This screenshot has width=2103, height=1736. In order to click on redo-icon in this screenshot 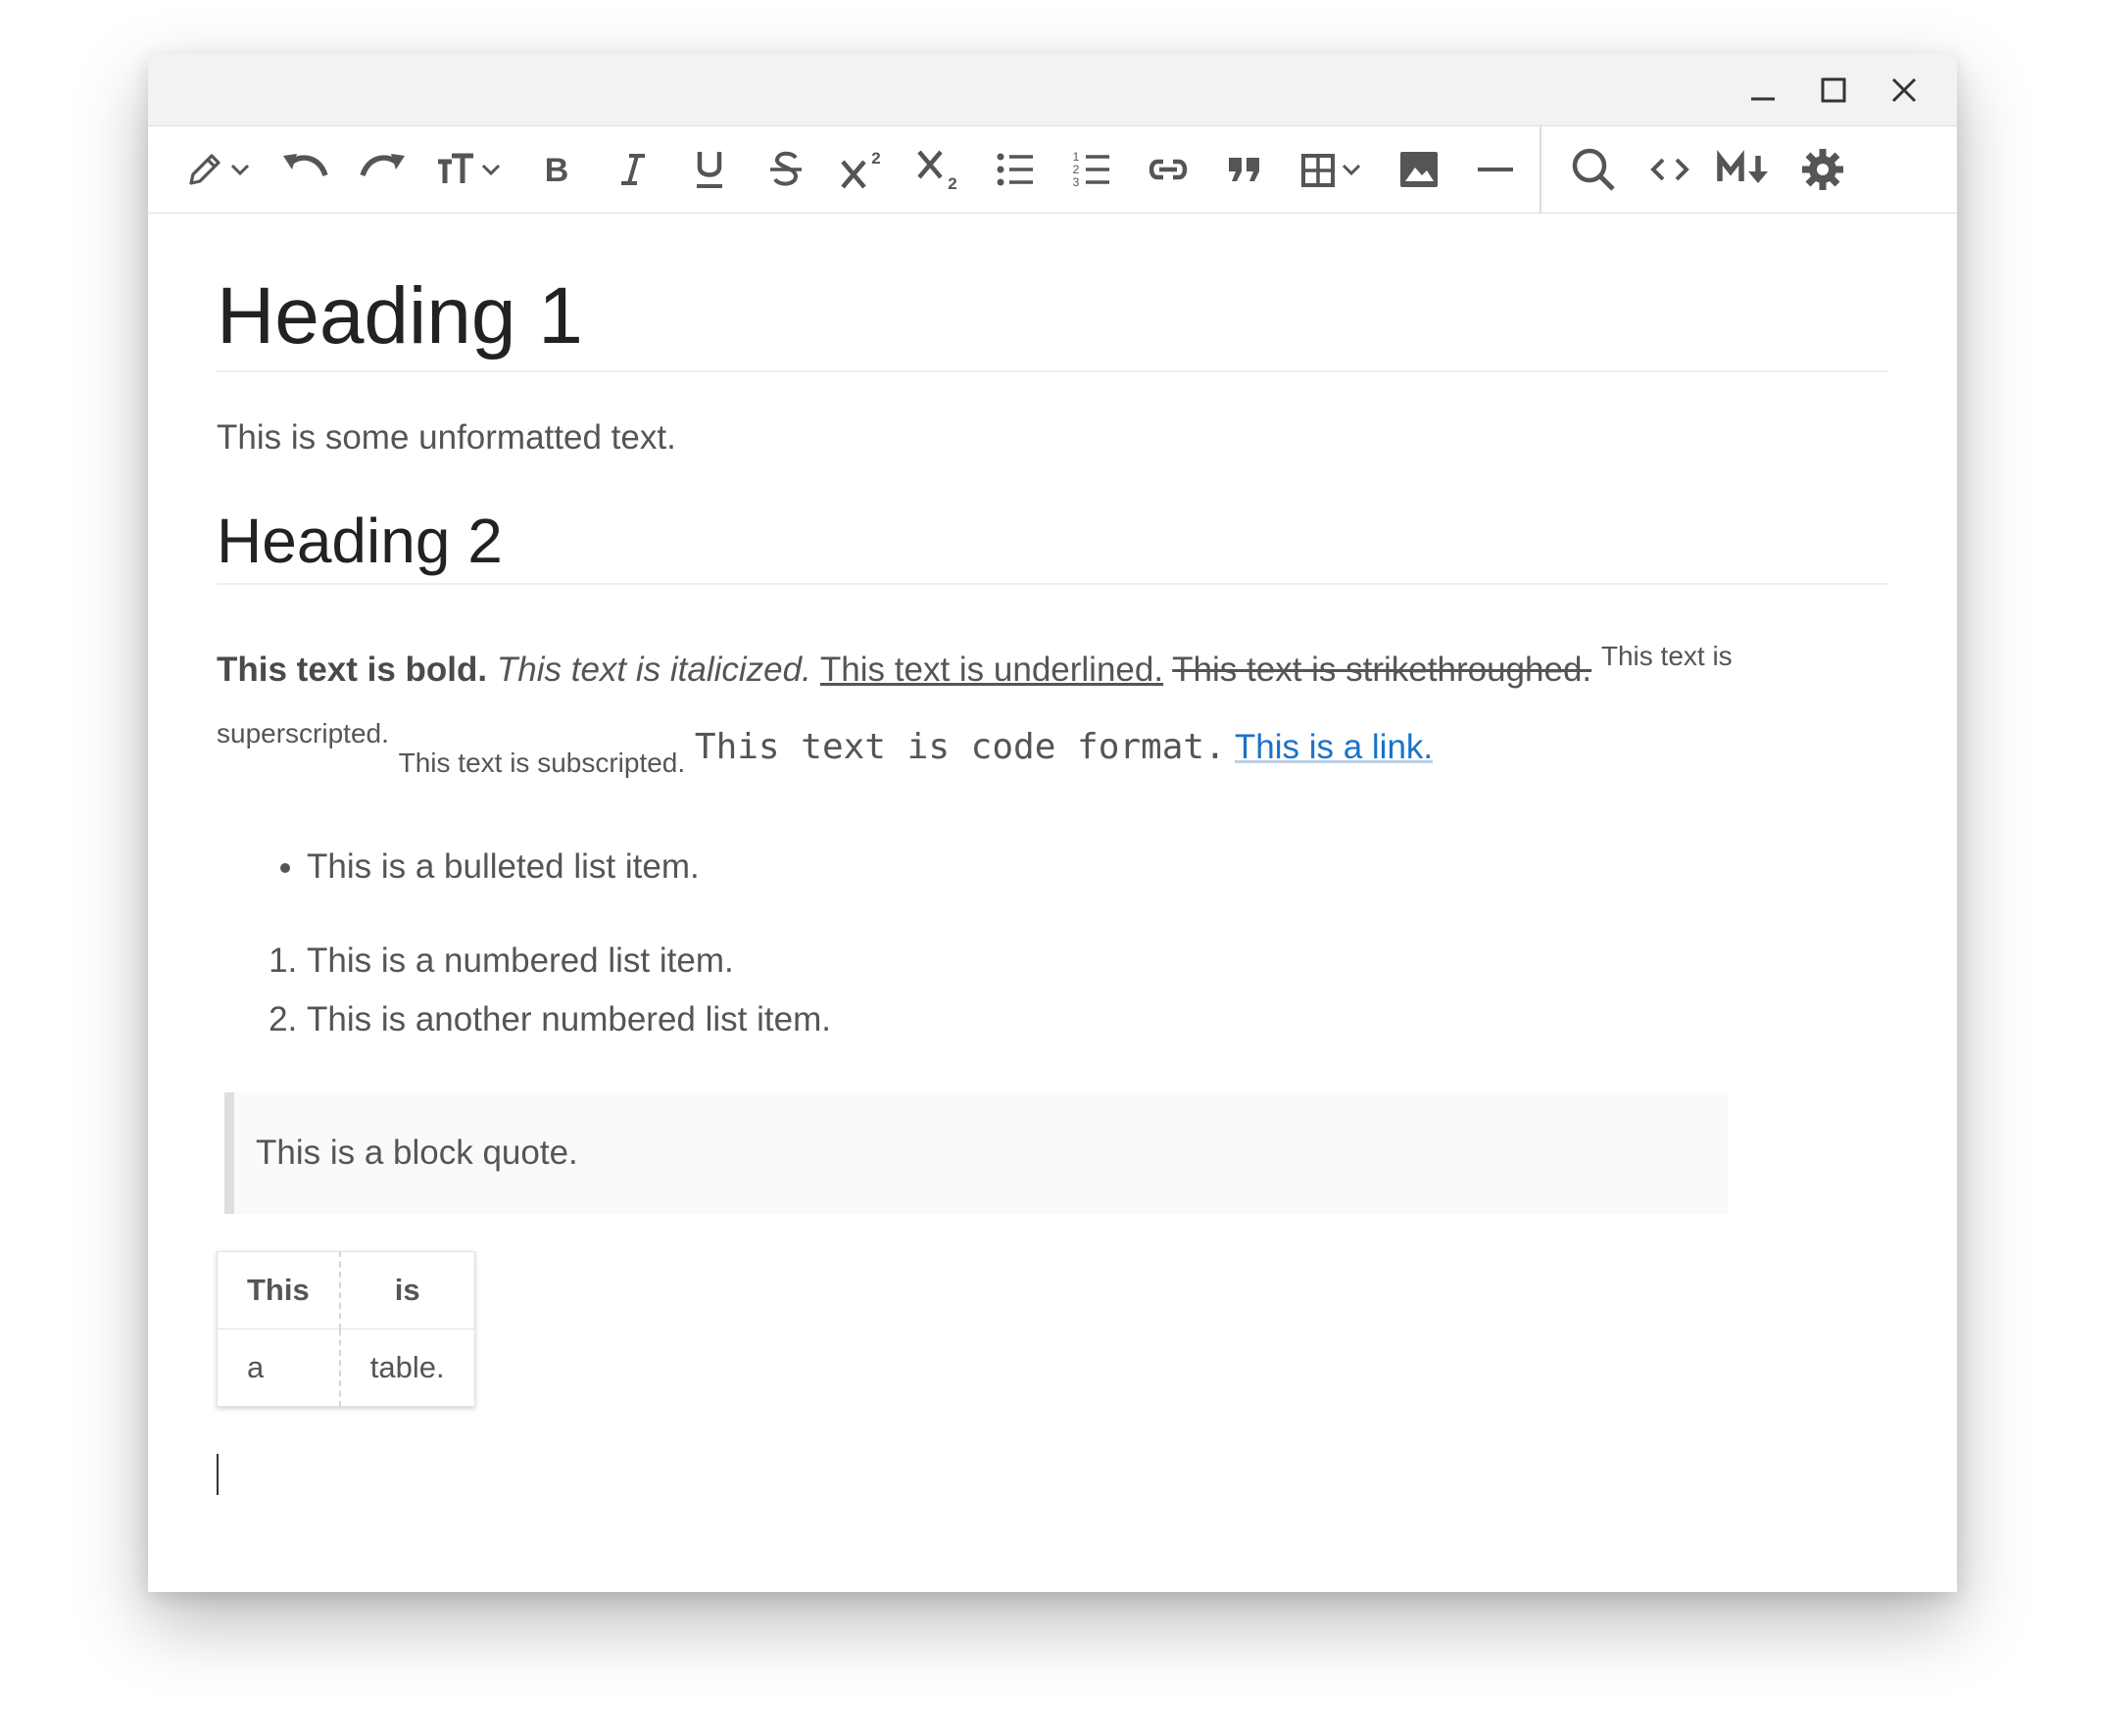, I will do `click(382, 165)`.